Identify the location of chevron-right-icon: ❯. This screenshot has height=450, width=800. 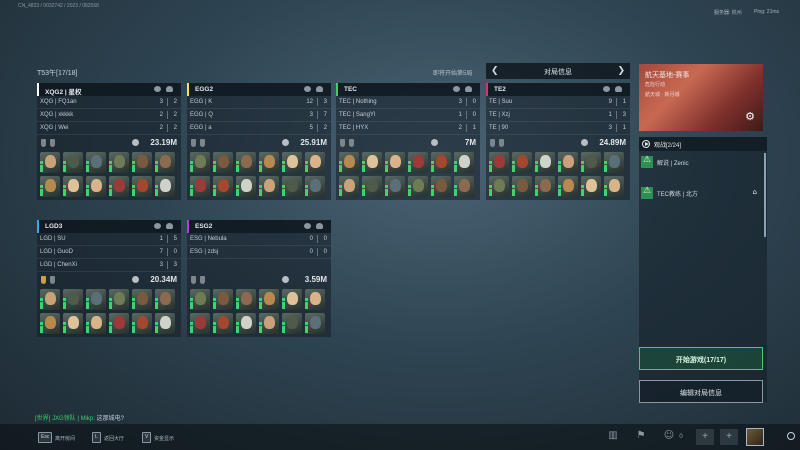
(621, 70).